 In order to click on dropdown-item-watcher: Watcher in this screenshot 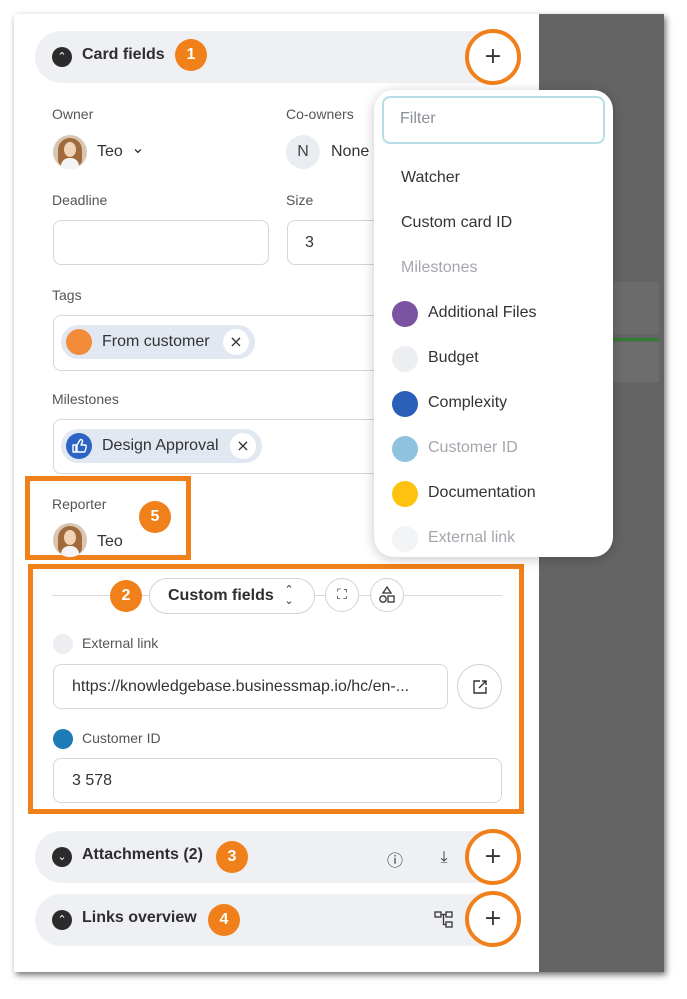, I will do `click(493, 179)`.